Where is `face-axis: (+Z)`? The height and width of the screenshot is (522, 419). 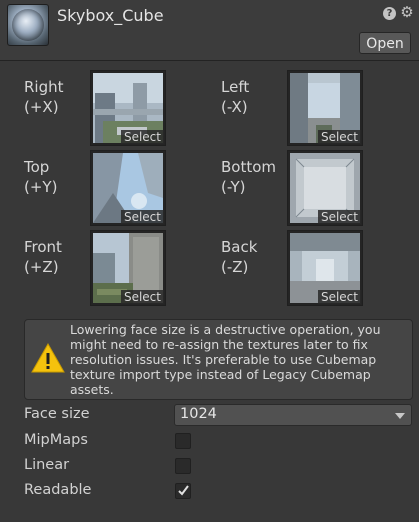
face-axis: (+Z) is located at coordinates (41, 267).